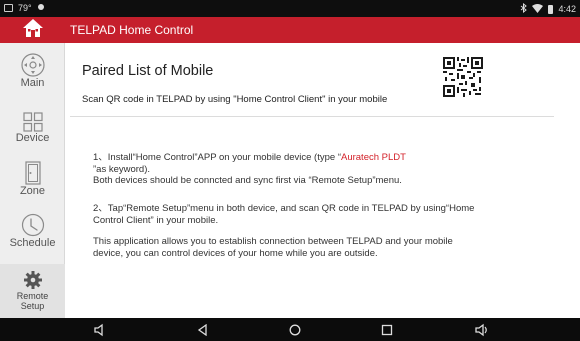  I want to click on status-bar: 79° 4:42, so click(290, 8).